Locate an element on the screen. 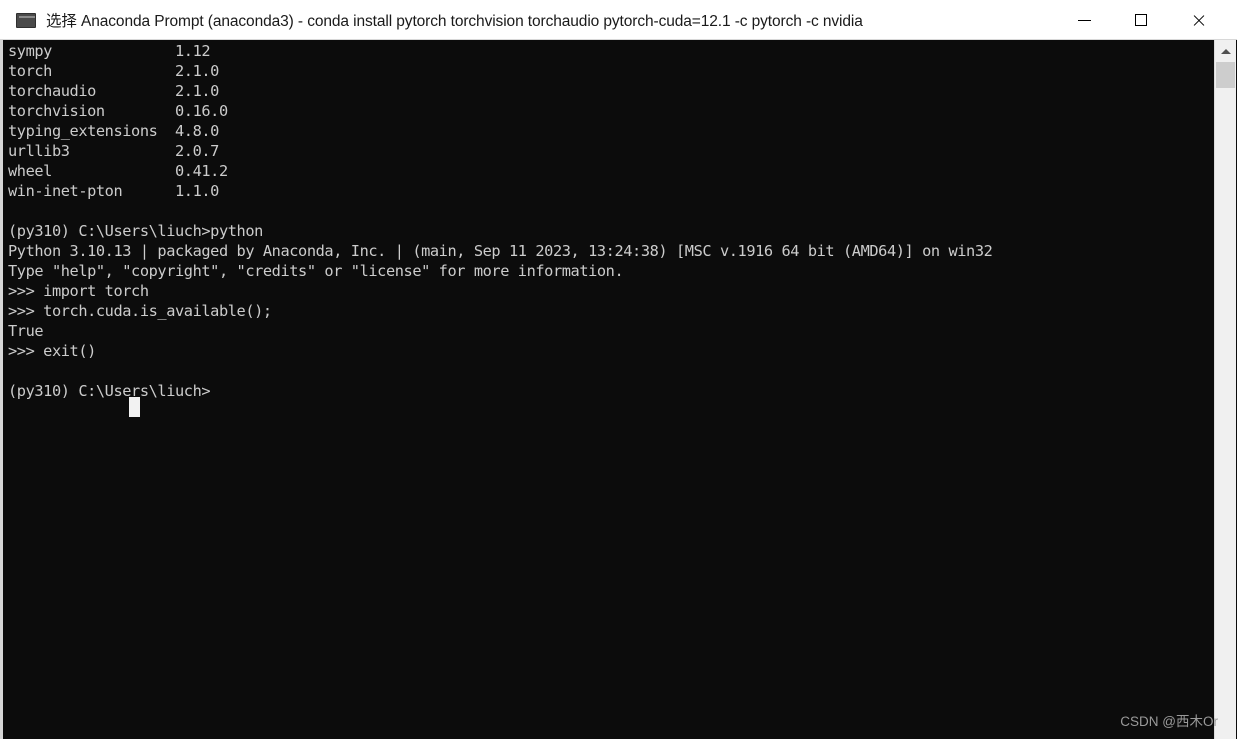 The height and width of the screenshot is (739, 1237). chevron-up-icon is located at coordinates (1225, 51).